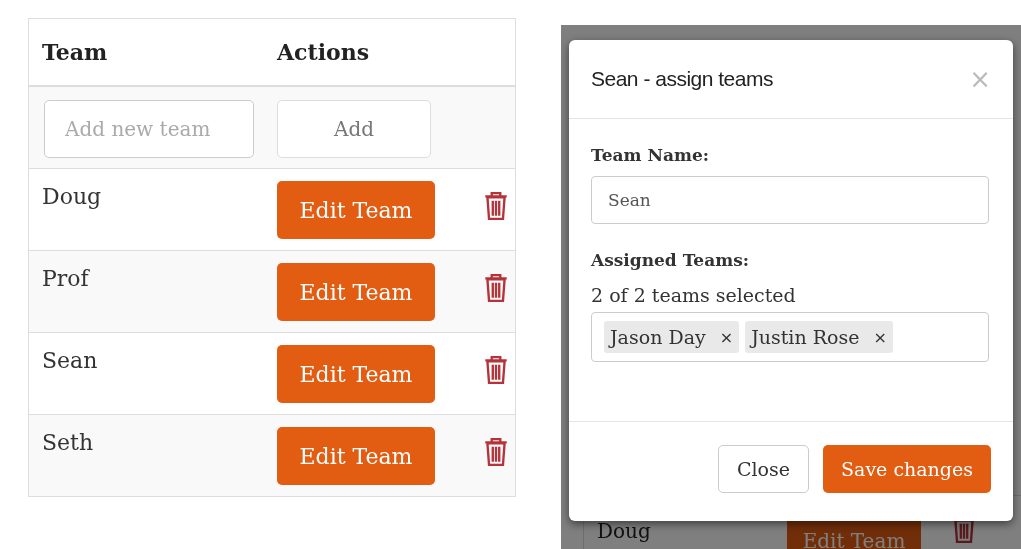  What do you see at coordinates (75, 52) in the screenshot?
I see `column-header: Team` at bounding box center [75, 52].